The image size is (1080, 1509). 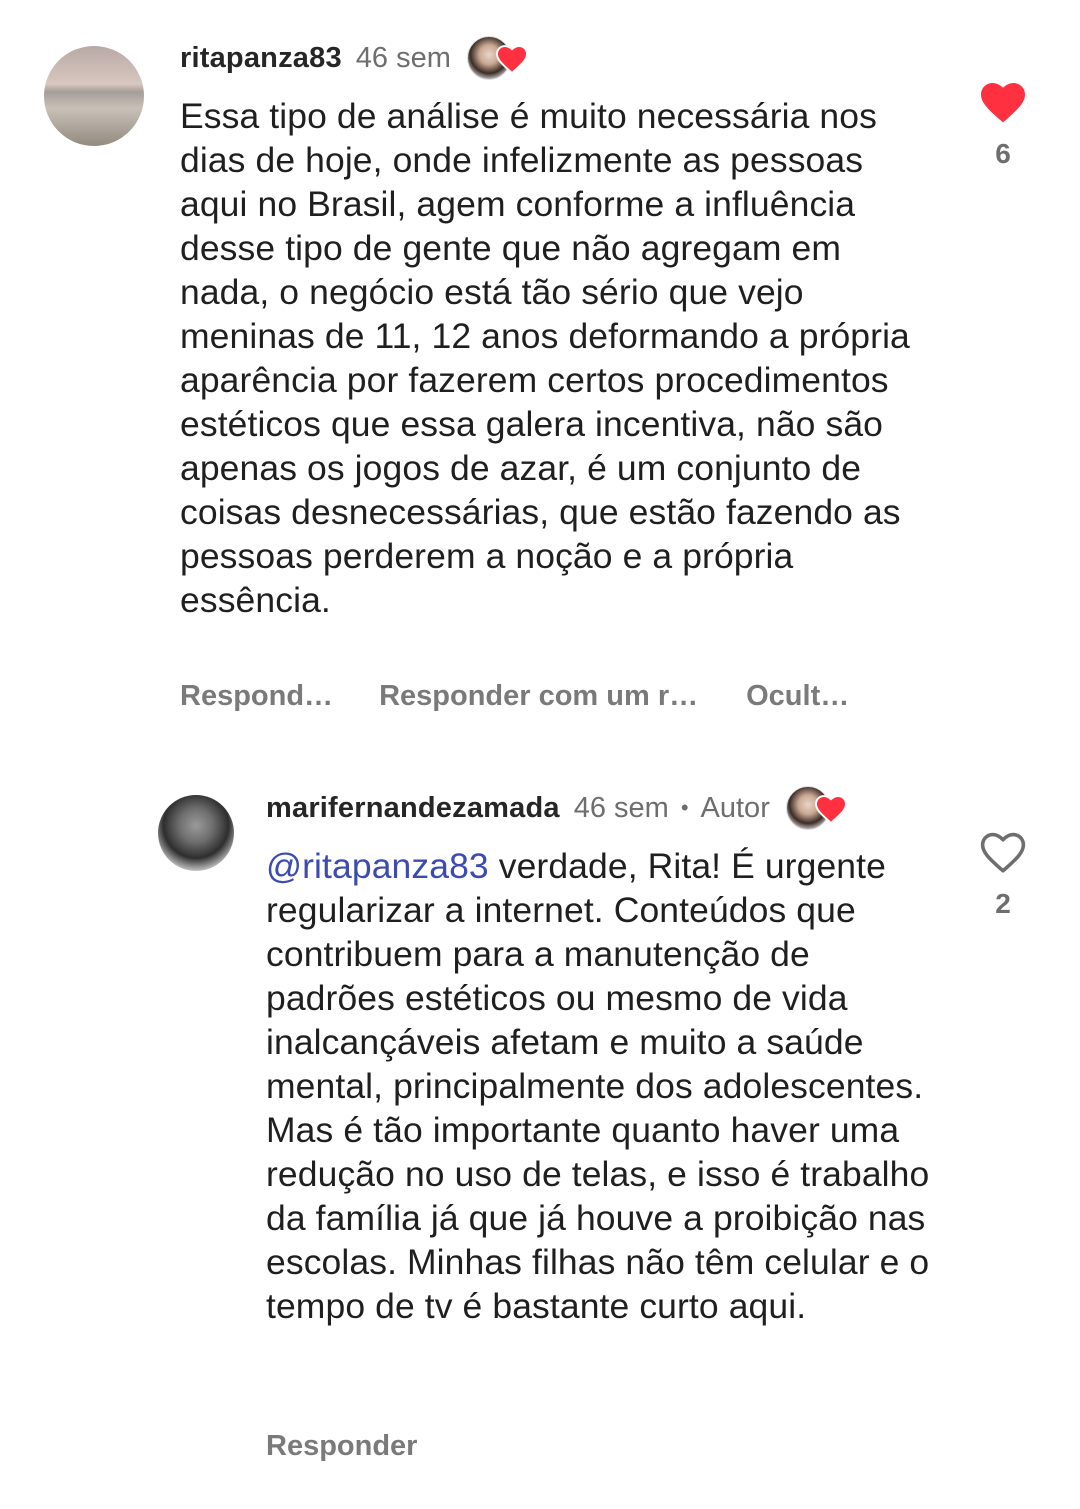 What do you see at coordinates (413, 808) in the screenshot?
I see `comment-username: marifernandezamada` at bounding box center [413, 808].